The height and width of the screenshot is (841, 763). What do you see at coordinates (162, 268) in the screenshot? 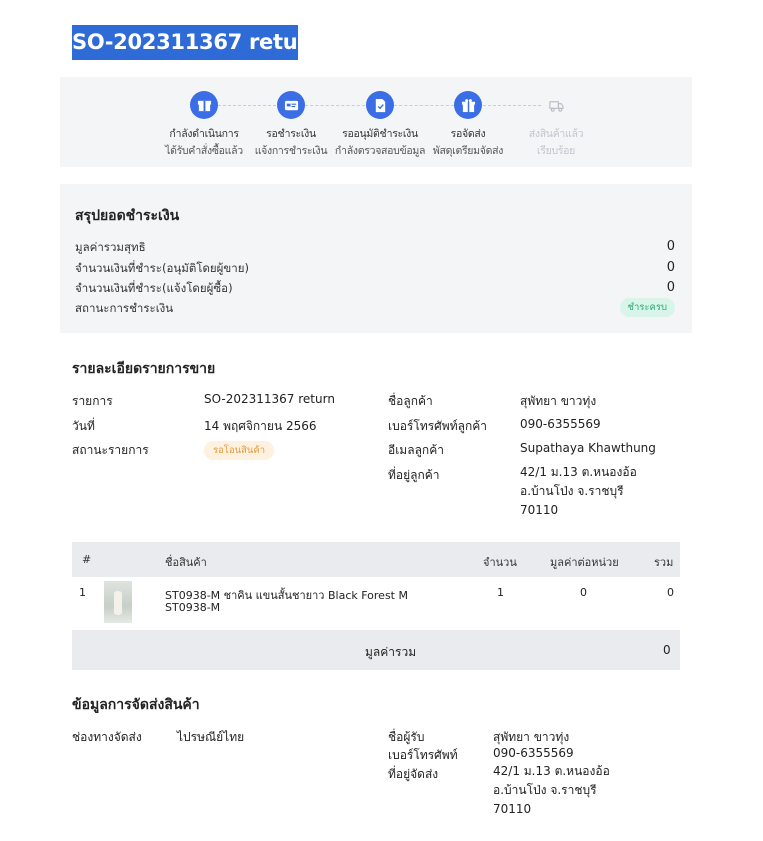
I see `payment-row-label: จำนวนเงินที่ชำระ(อนุมัติโดยผู้ขาย)` at bounding box center [162, 268].